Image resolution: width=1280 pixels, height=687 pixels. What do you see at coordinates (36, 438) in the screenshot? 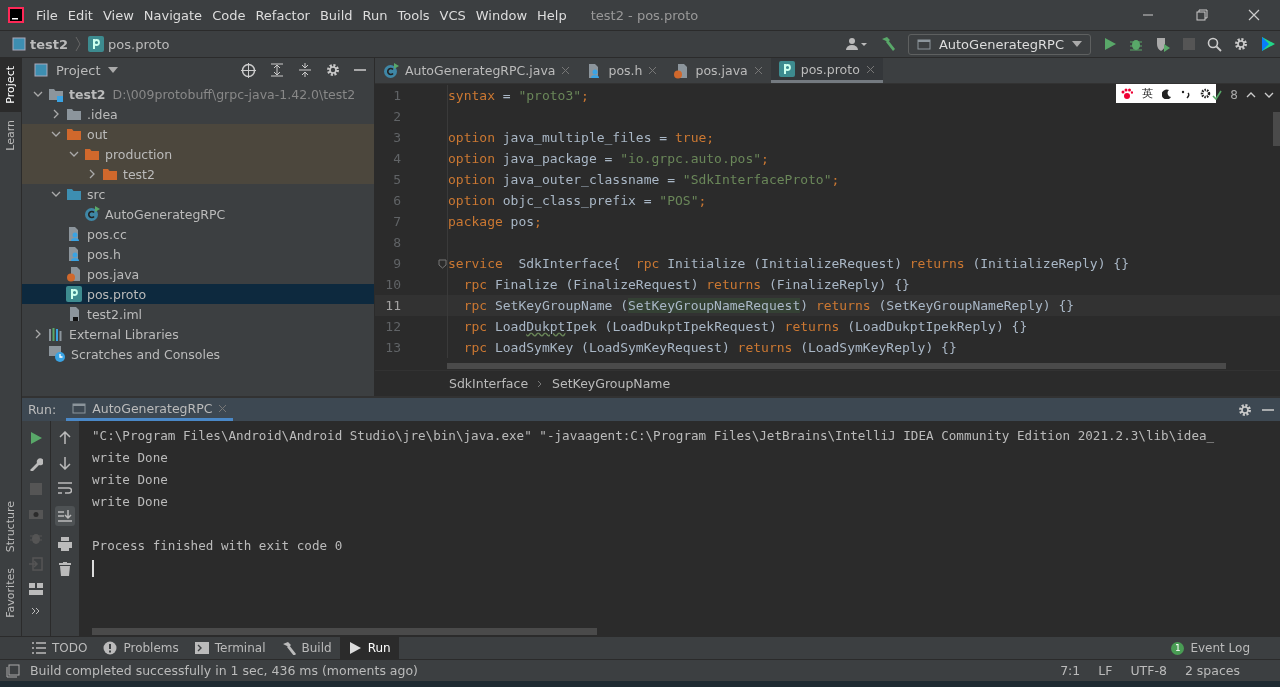
I see `rerun-icon` at bounding box center [36, 438].